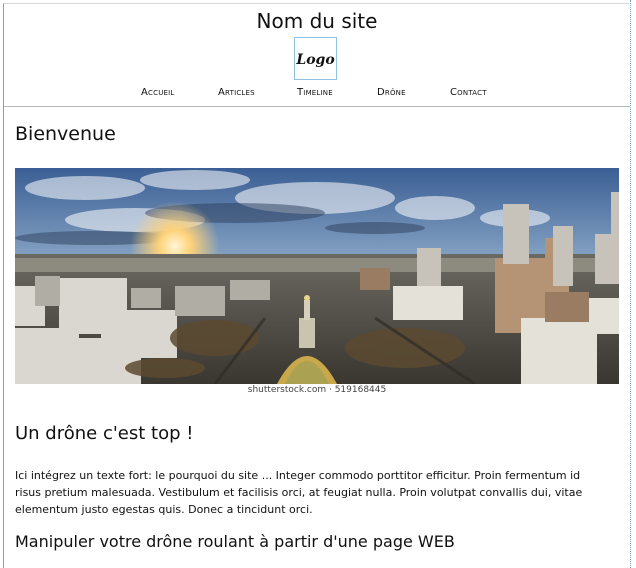 The width and height of the screenshot is (636, 568). I want to click on main-nav: Accueil Articles Timeline Drône Contact, so click(317, 95).